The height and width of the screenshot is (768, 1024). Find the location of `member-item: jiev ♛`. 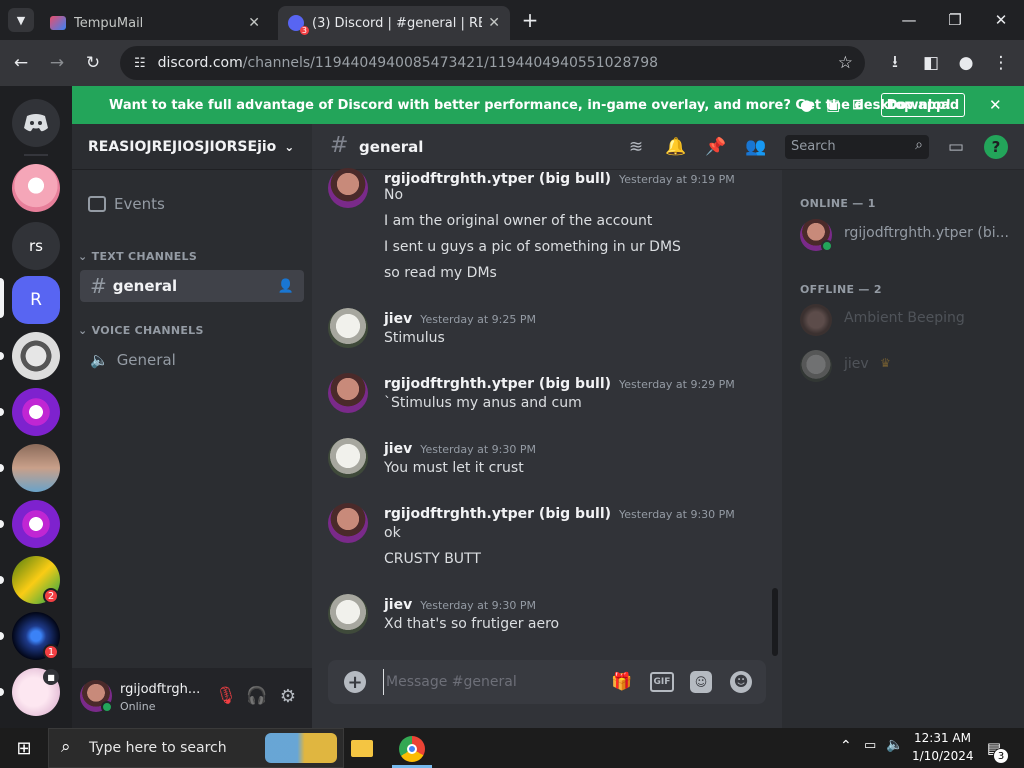

member-item: jiev ♛ is located at coordinates (903, 366).